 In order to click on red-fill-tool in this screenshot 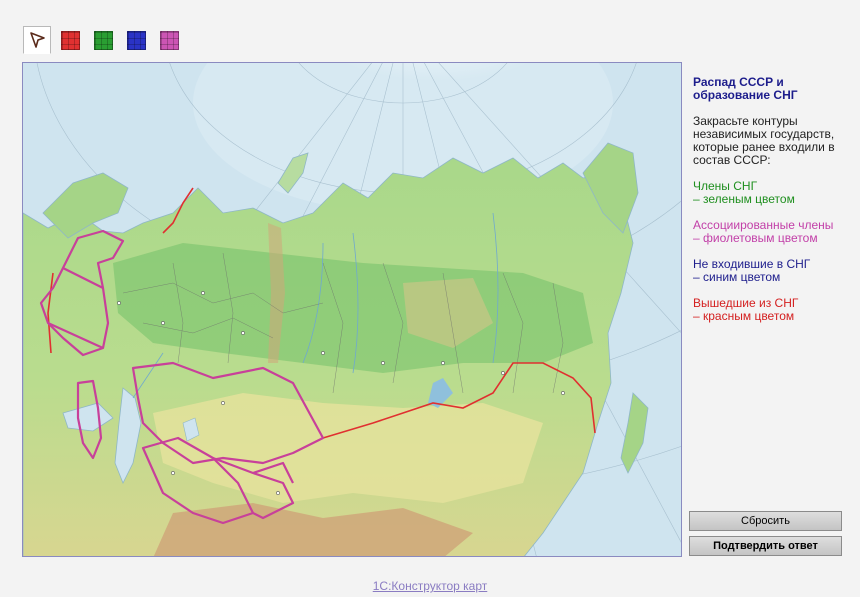, I will do `click(70, 40)`.